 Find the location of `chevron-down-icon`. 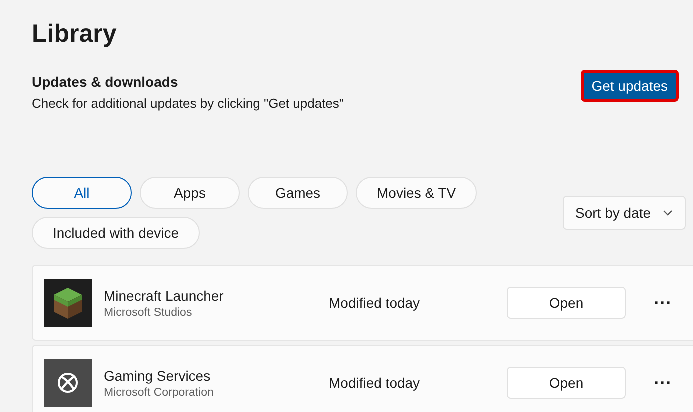

chevron-down-icon is located at coordinates (668, 213).